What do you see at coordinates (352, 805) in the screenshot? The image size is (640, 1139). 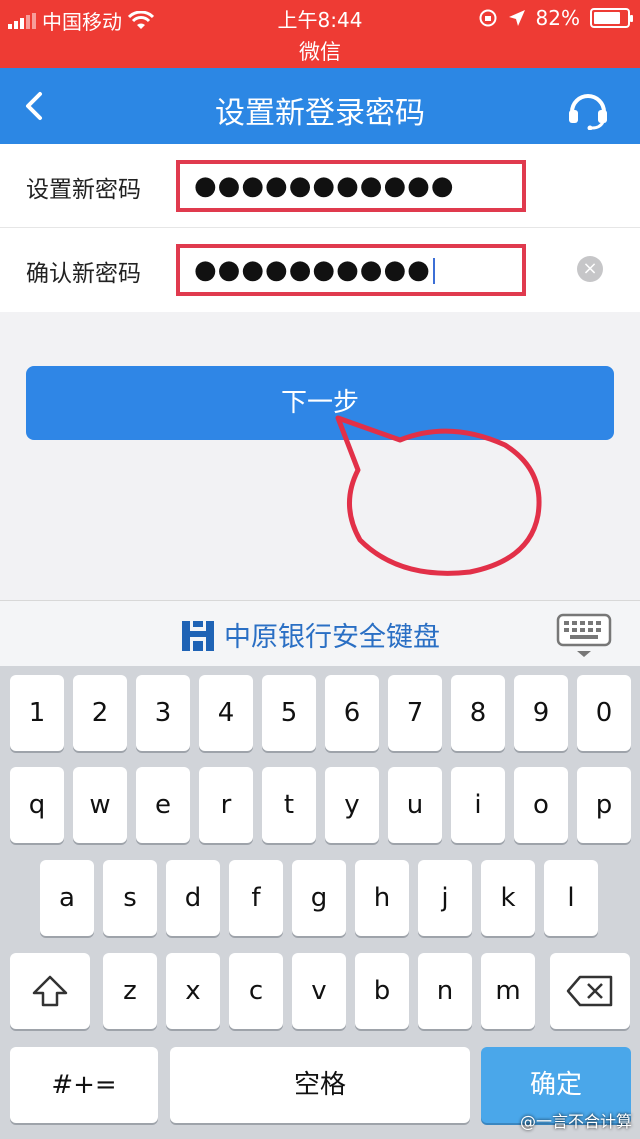 I see `key-row_top-y: y` at bounding box center [352, 805].